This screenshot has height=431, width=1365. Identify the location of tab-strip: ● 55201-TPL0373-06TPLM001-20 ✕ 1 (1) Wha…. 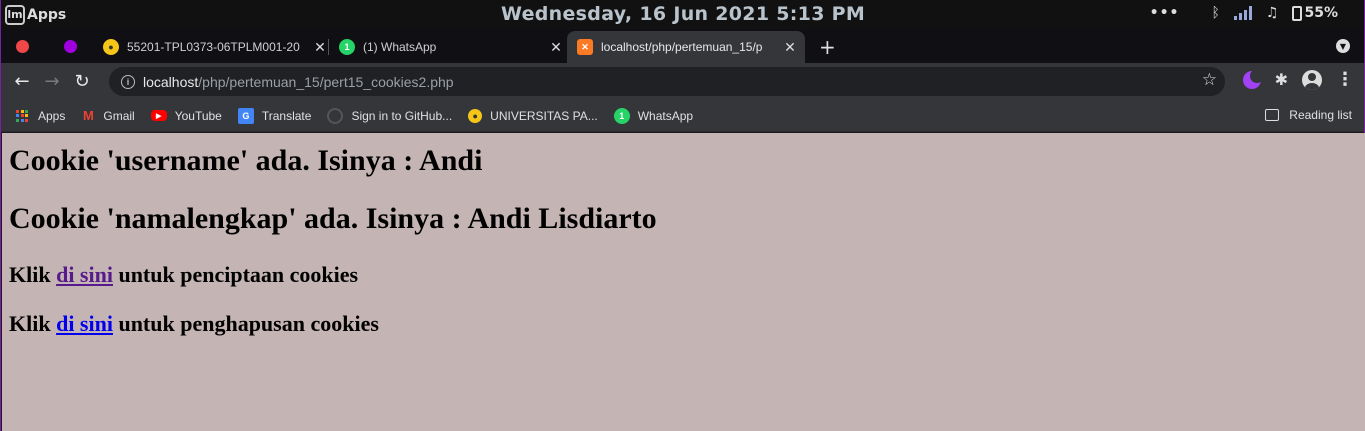
(682, 46).